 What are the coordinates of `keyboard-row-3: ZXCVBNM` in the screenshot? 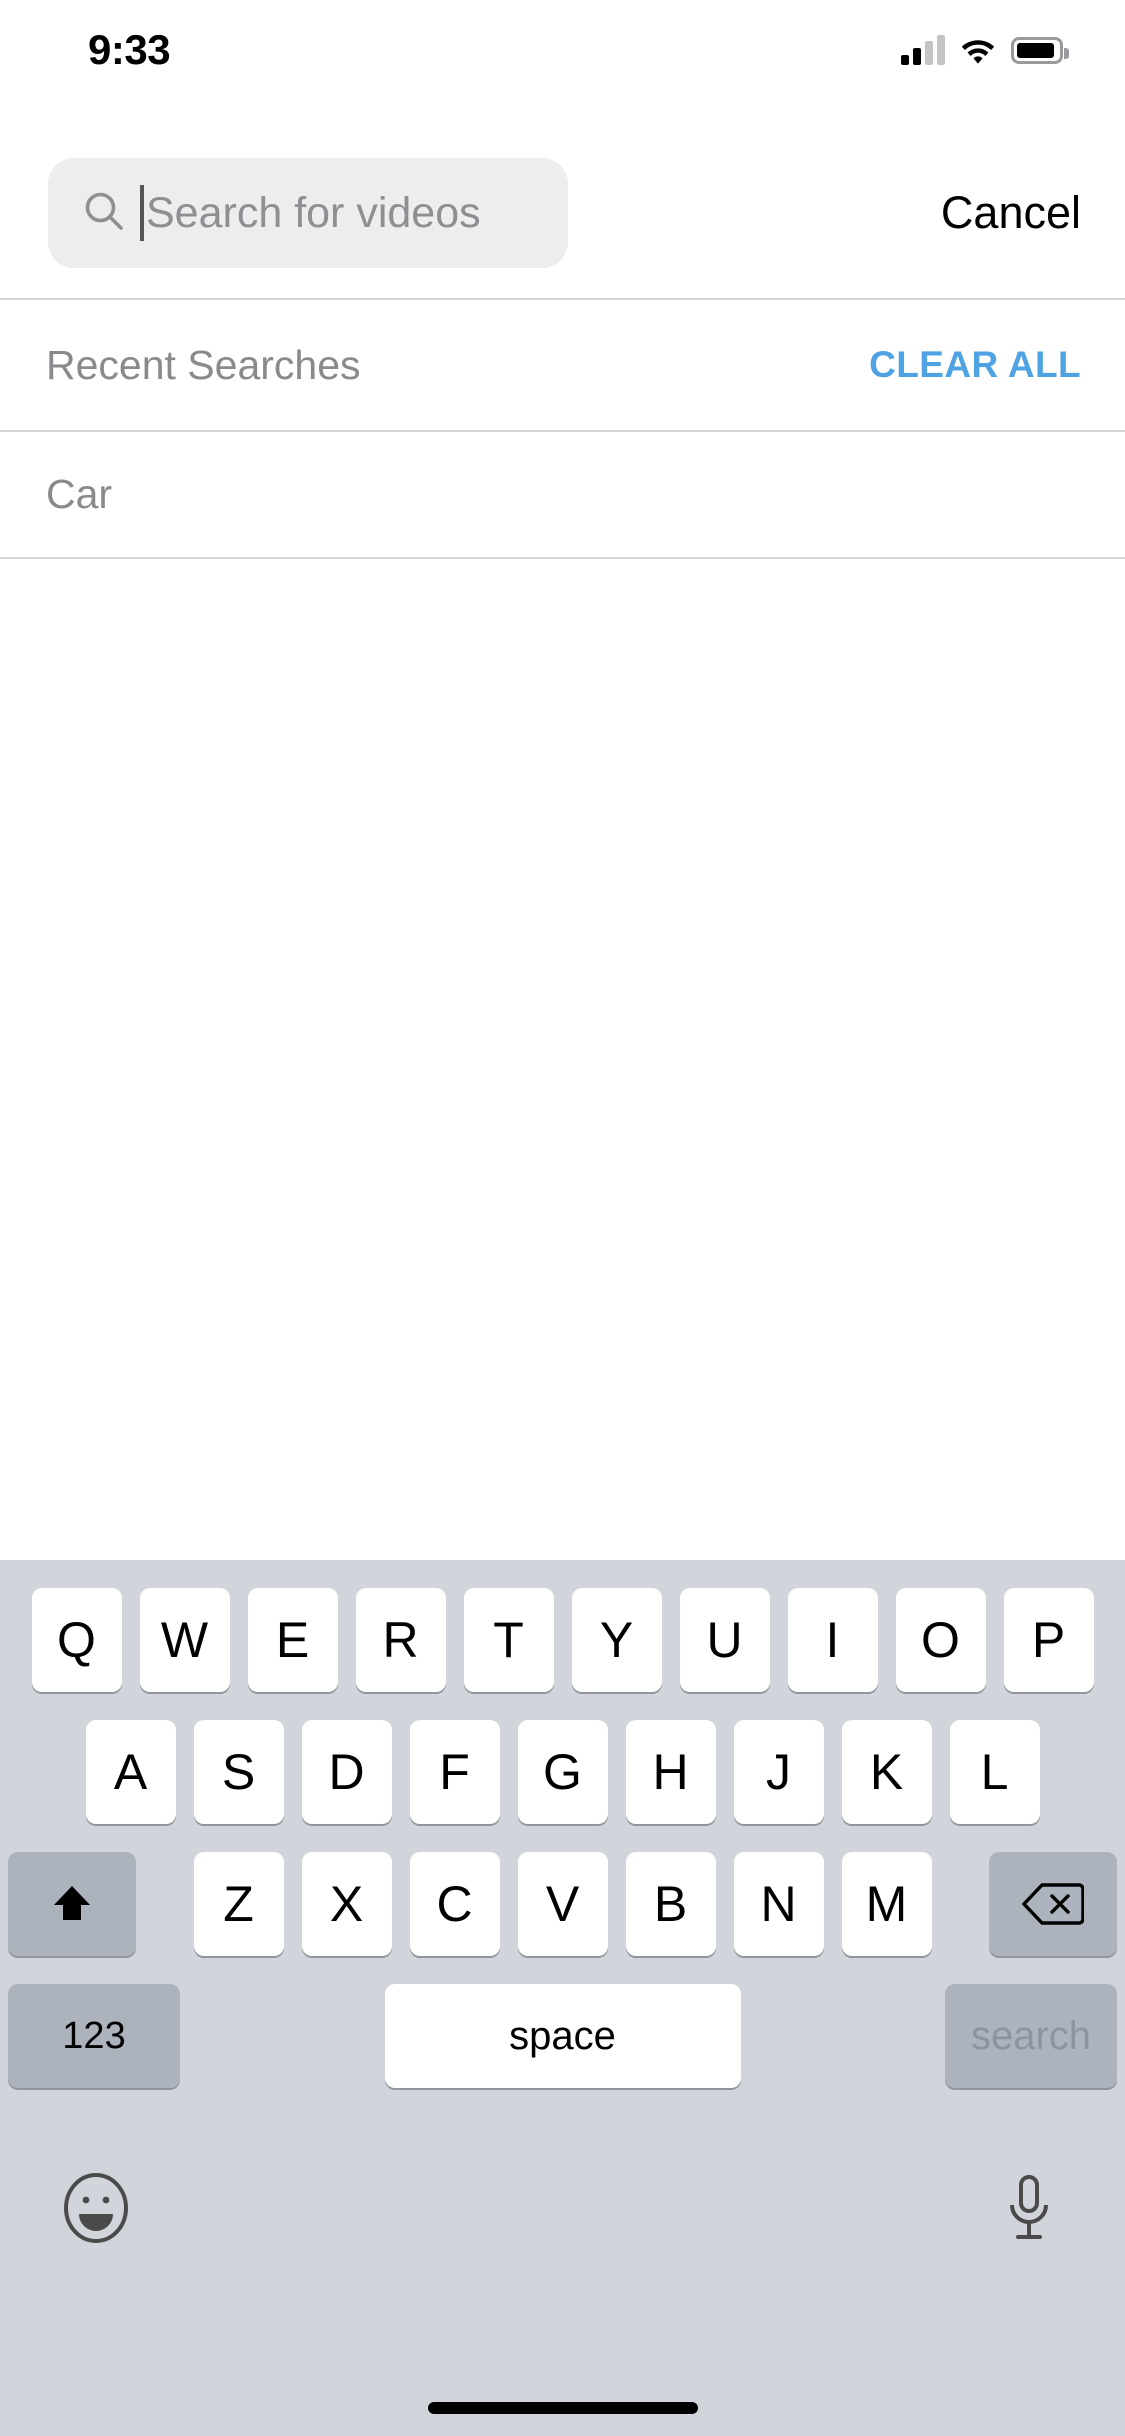 It's located at (562, 1904).